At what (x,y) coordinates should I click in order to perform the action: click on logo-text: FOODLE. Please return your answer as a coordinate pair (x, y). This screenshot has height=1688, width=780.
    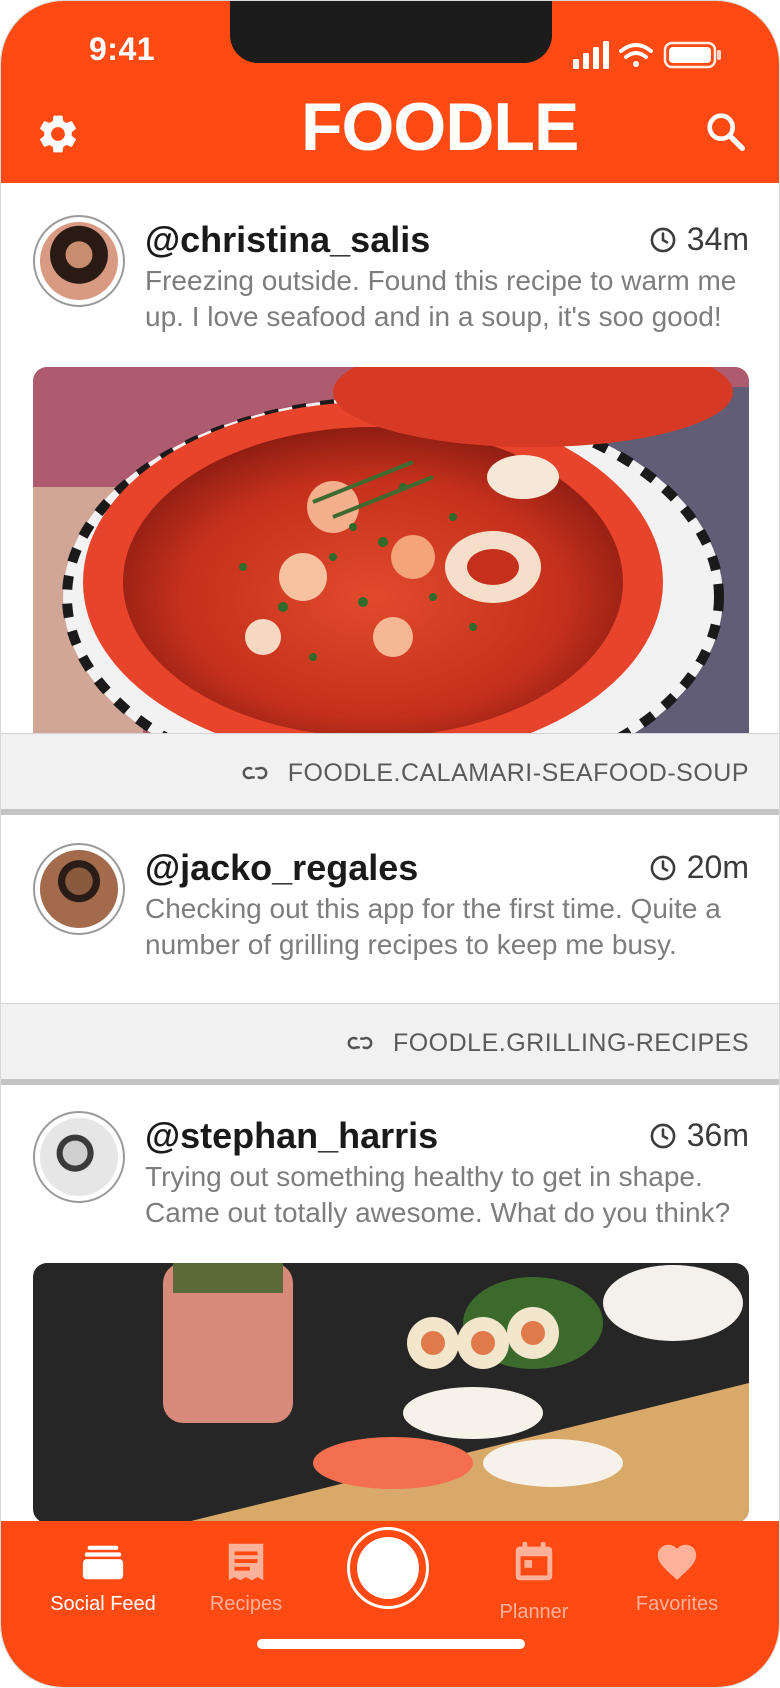
    Looking at the image, I should click on (440, 127).